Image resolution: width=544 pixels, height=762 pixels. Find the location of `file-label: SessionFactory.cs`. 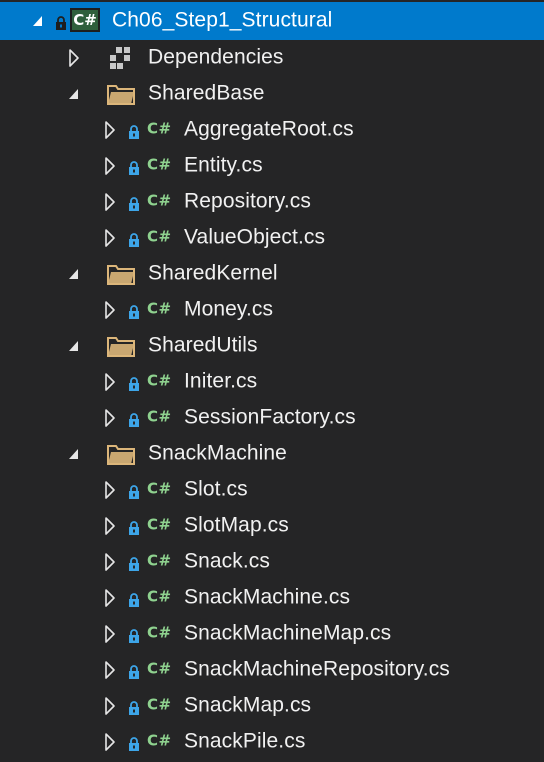

file-label: SessionFactory.cs is located at coordinates (270, 417).